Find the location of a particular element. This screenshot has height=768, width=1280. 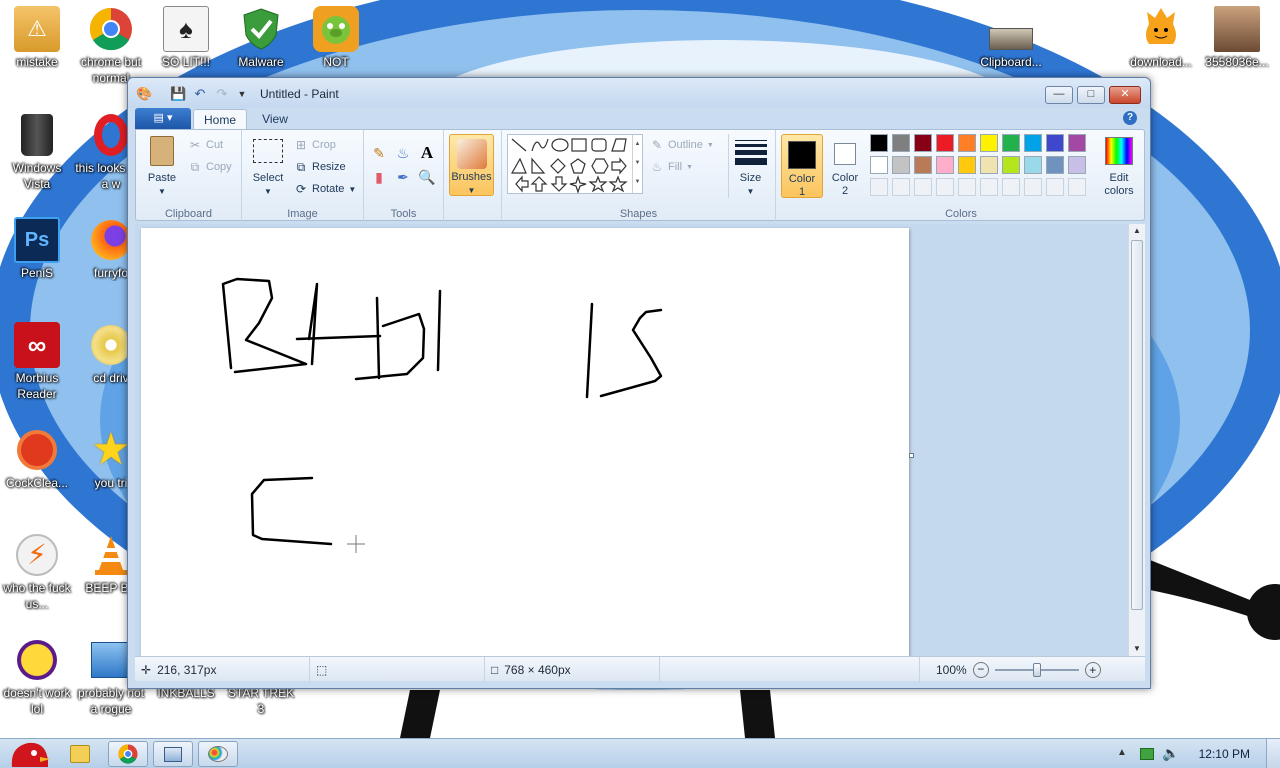

ccleaner-icon is located at coordinates (37, 450).